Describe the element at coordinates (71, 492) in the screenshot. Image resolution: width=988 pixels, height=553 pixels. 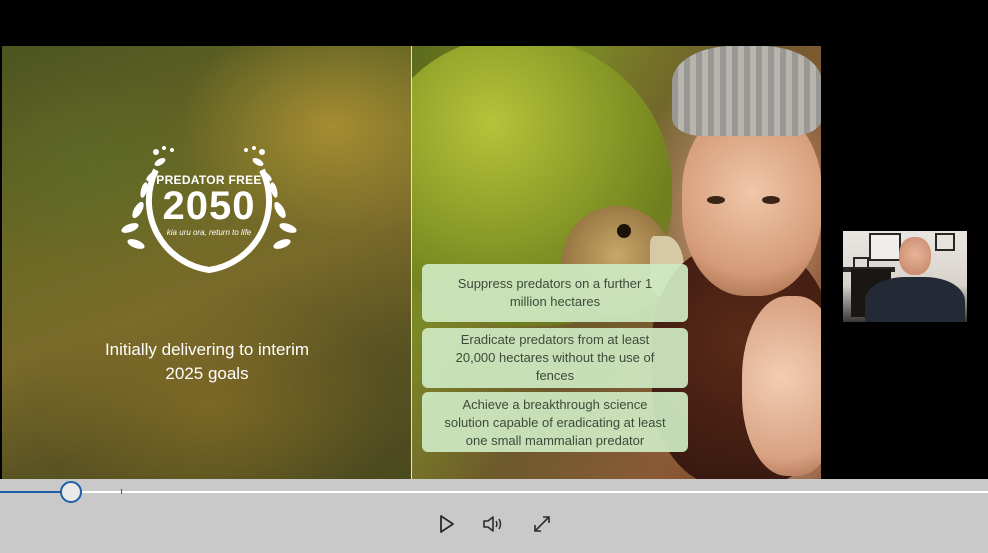
I see `seek-thumb` at that location.